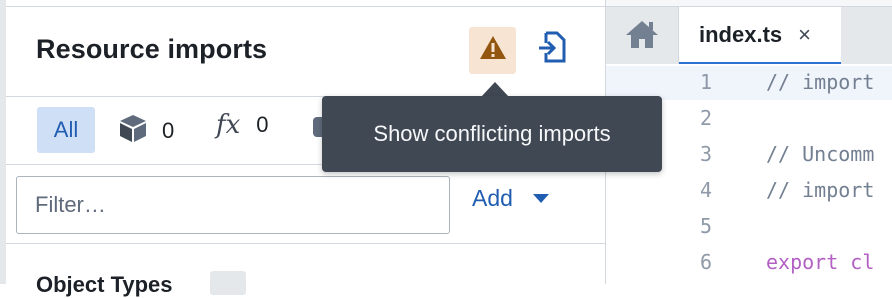  I want to click on add-button: Add, so click(510, 198).